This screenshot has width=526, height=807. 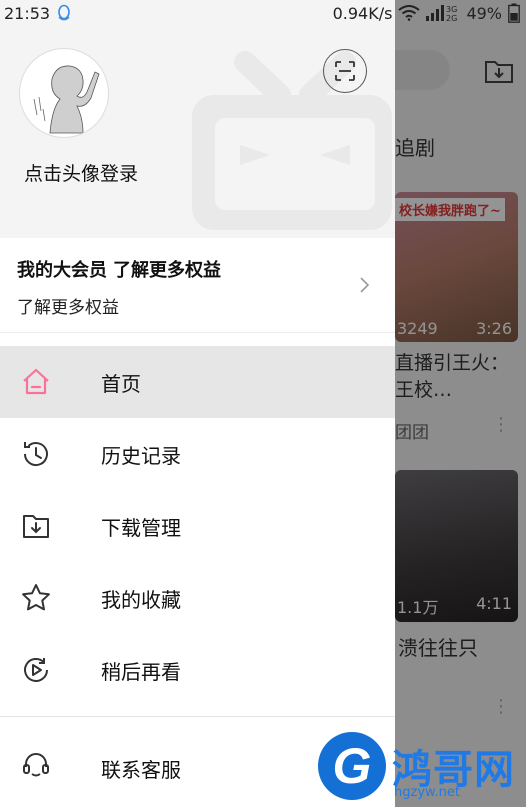 I want to click on login-prompt: 点击头像登录, so click(x=81, y=172).